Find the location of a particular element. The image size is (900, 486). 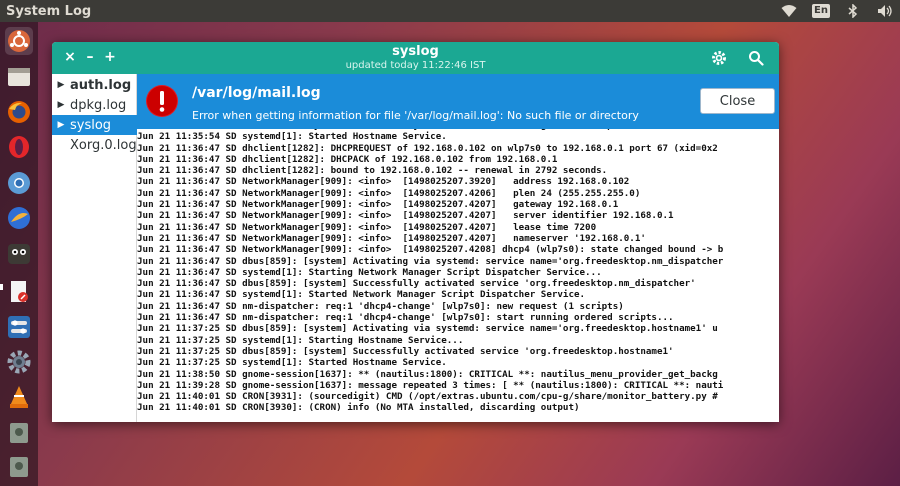

error-icon is located at coordinates (162, 101).